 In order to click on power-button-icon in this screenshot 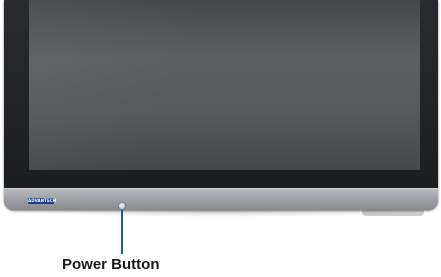, I will do `click(122, 206)`.